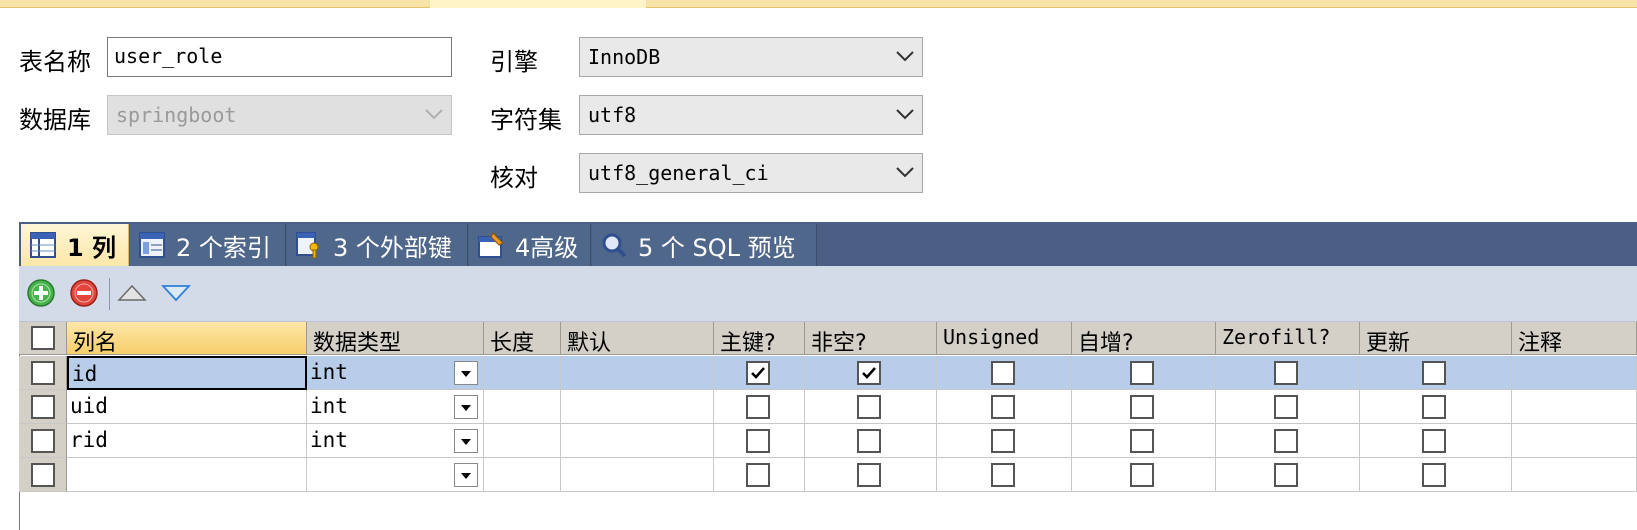 The height and width of the screenshot is (530, 1637). Describe the element at coordinates (637, 338) in the screenshot. I see `header-default: 默认` at that location.